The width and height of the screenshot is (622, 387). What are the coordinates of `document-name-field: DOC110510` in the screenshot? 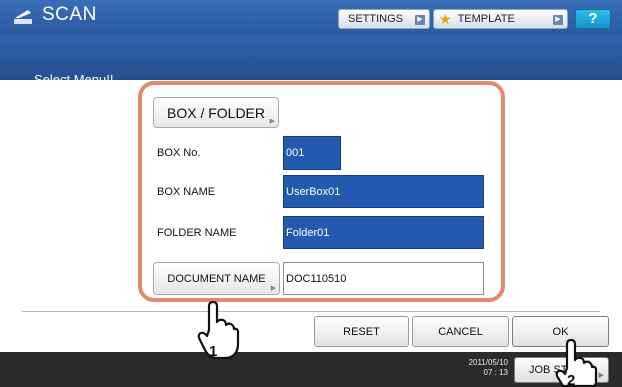 It's located at (383, 278).